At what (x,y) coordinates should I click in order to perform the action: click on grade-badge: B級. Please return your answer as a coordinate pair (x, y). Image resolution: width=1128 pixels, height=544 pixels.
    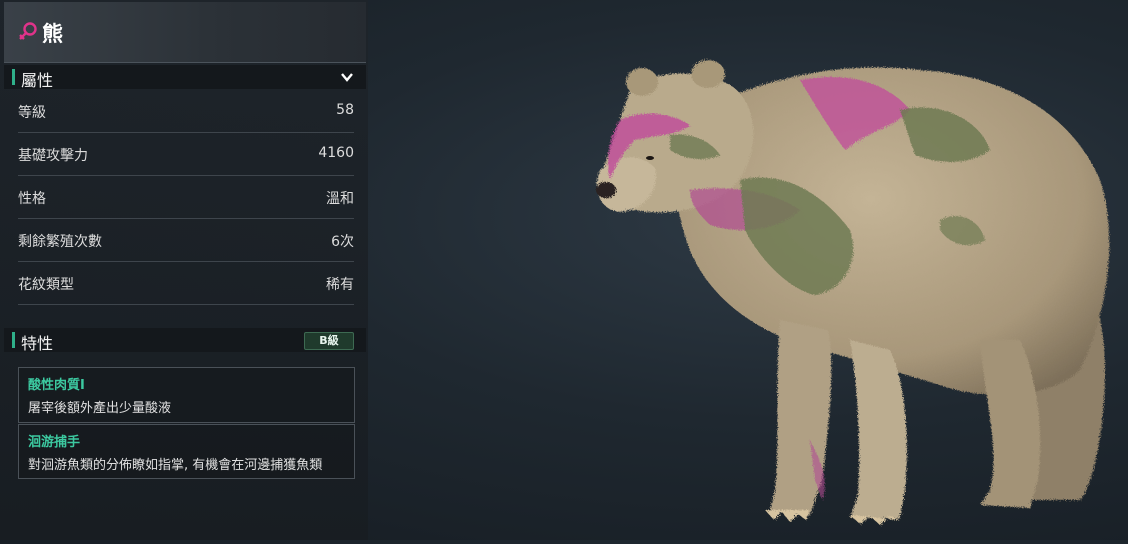
    Looking at the image, I should click on (329, 341).